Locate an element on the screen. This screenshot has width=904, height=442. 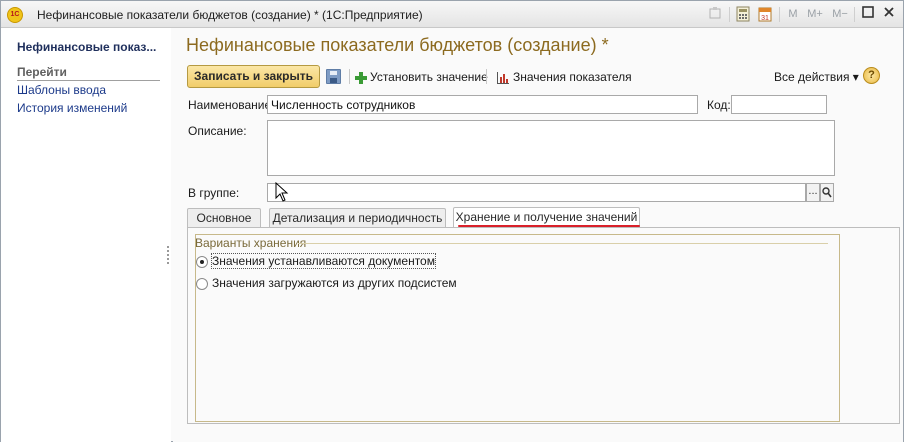
all-actions-menu: Все действия ▾ is located at coordinates (816, 77).